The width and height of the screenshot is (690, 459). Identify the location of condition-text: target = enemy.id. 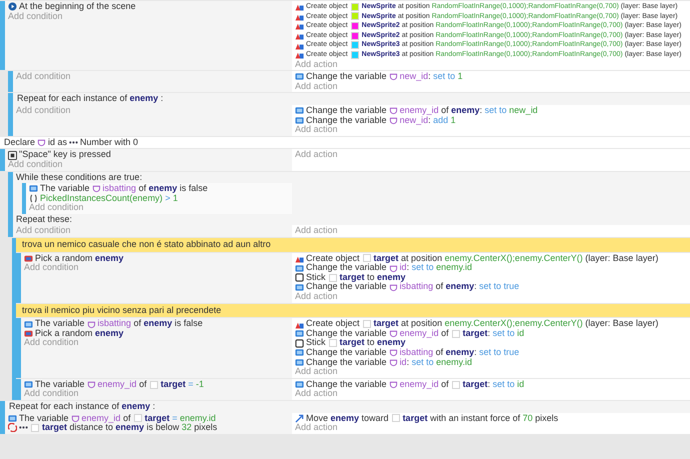
(180, 419).